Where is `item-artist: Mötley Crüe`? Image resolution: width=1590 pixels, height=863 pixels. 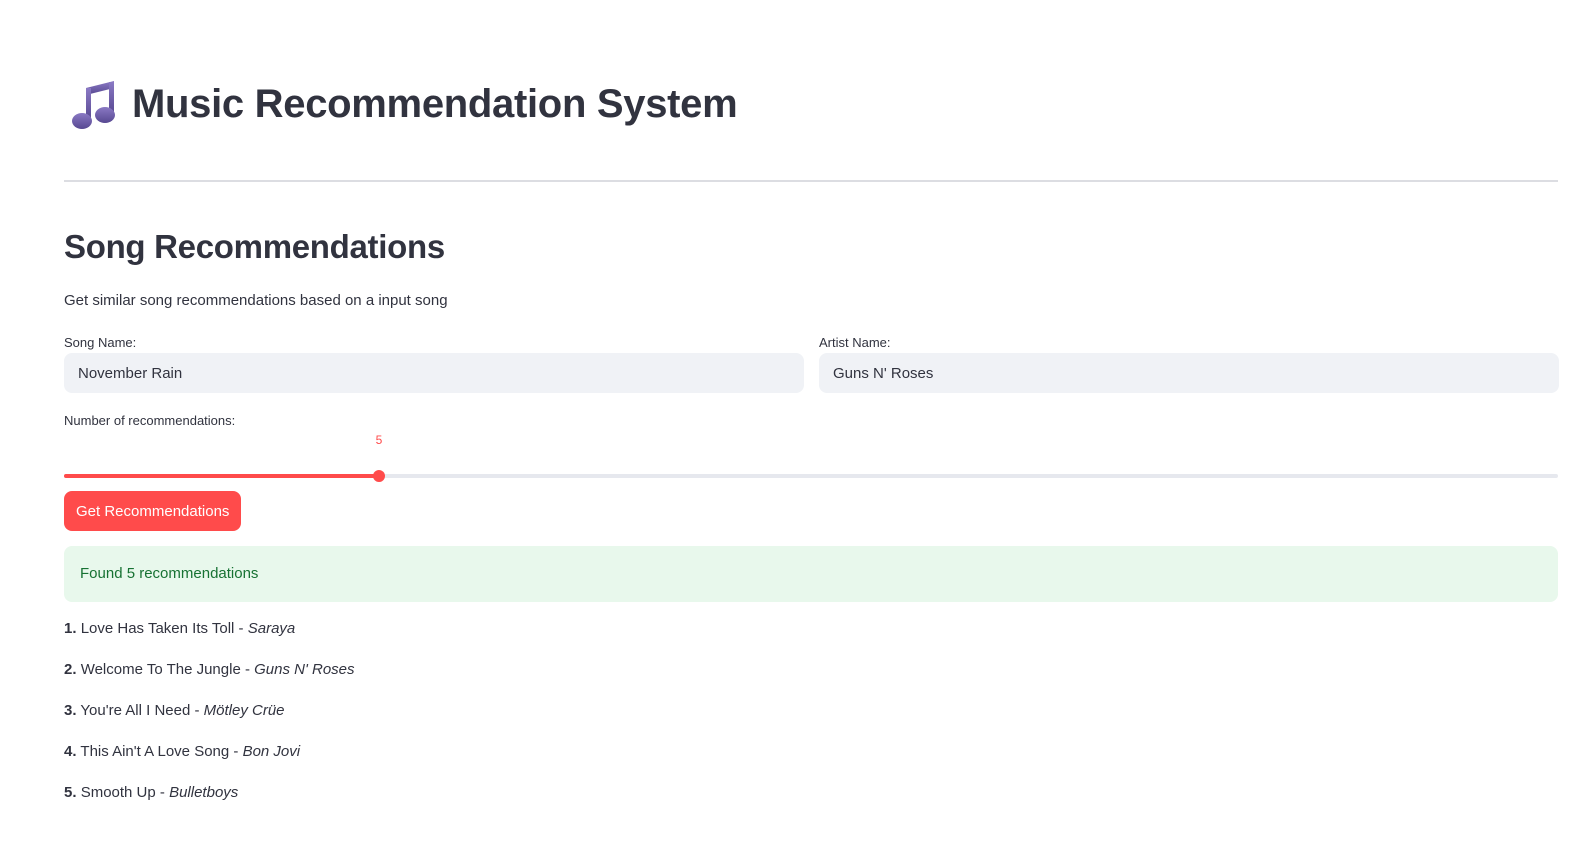 item-artist: Mötley Crüe is located at coordinates (244, 710).